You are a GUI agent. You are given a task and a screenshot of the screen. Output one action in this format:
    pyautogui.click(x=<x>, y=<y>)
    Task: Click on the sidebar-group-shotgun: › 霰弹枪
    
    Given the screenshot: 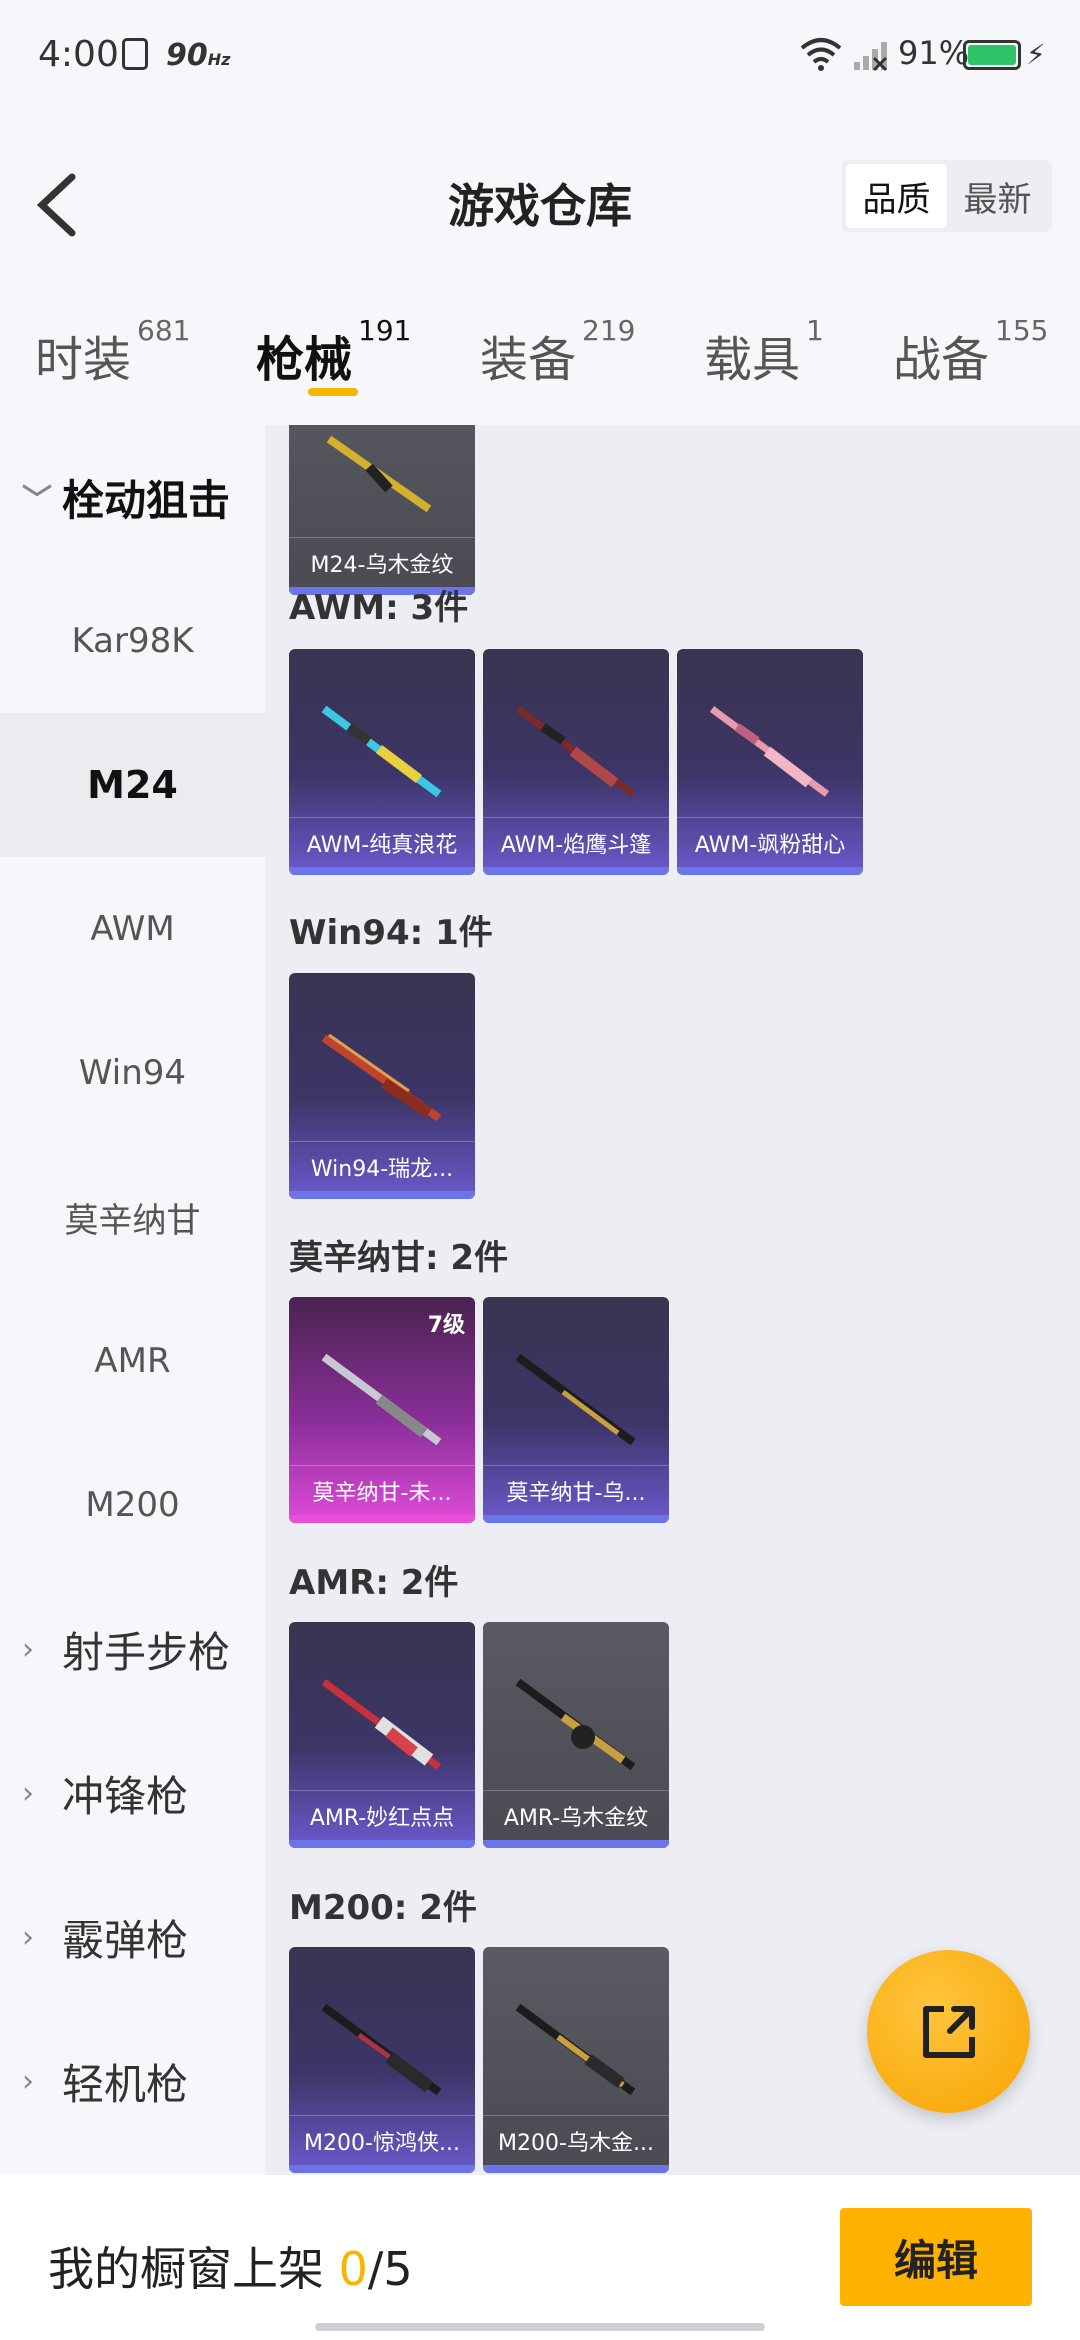 What is the action you would take?
    pyautogui.click(x=132, y=1937)
    